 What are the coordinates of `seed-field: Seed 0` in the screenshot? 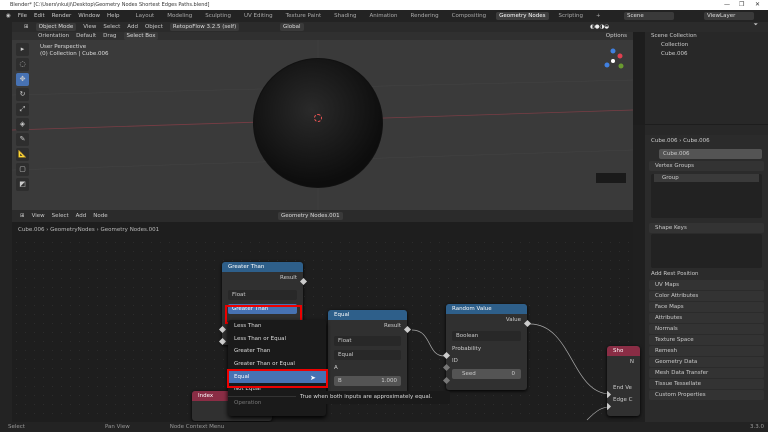 It's located at (486, 374).